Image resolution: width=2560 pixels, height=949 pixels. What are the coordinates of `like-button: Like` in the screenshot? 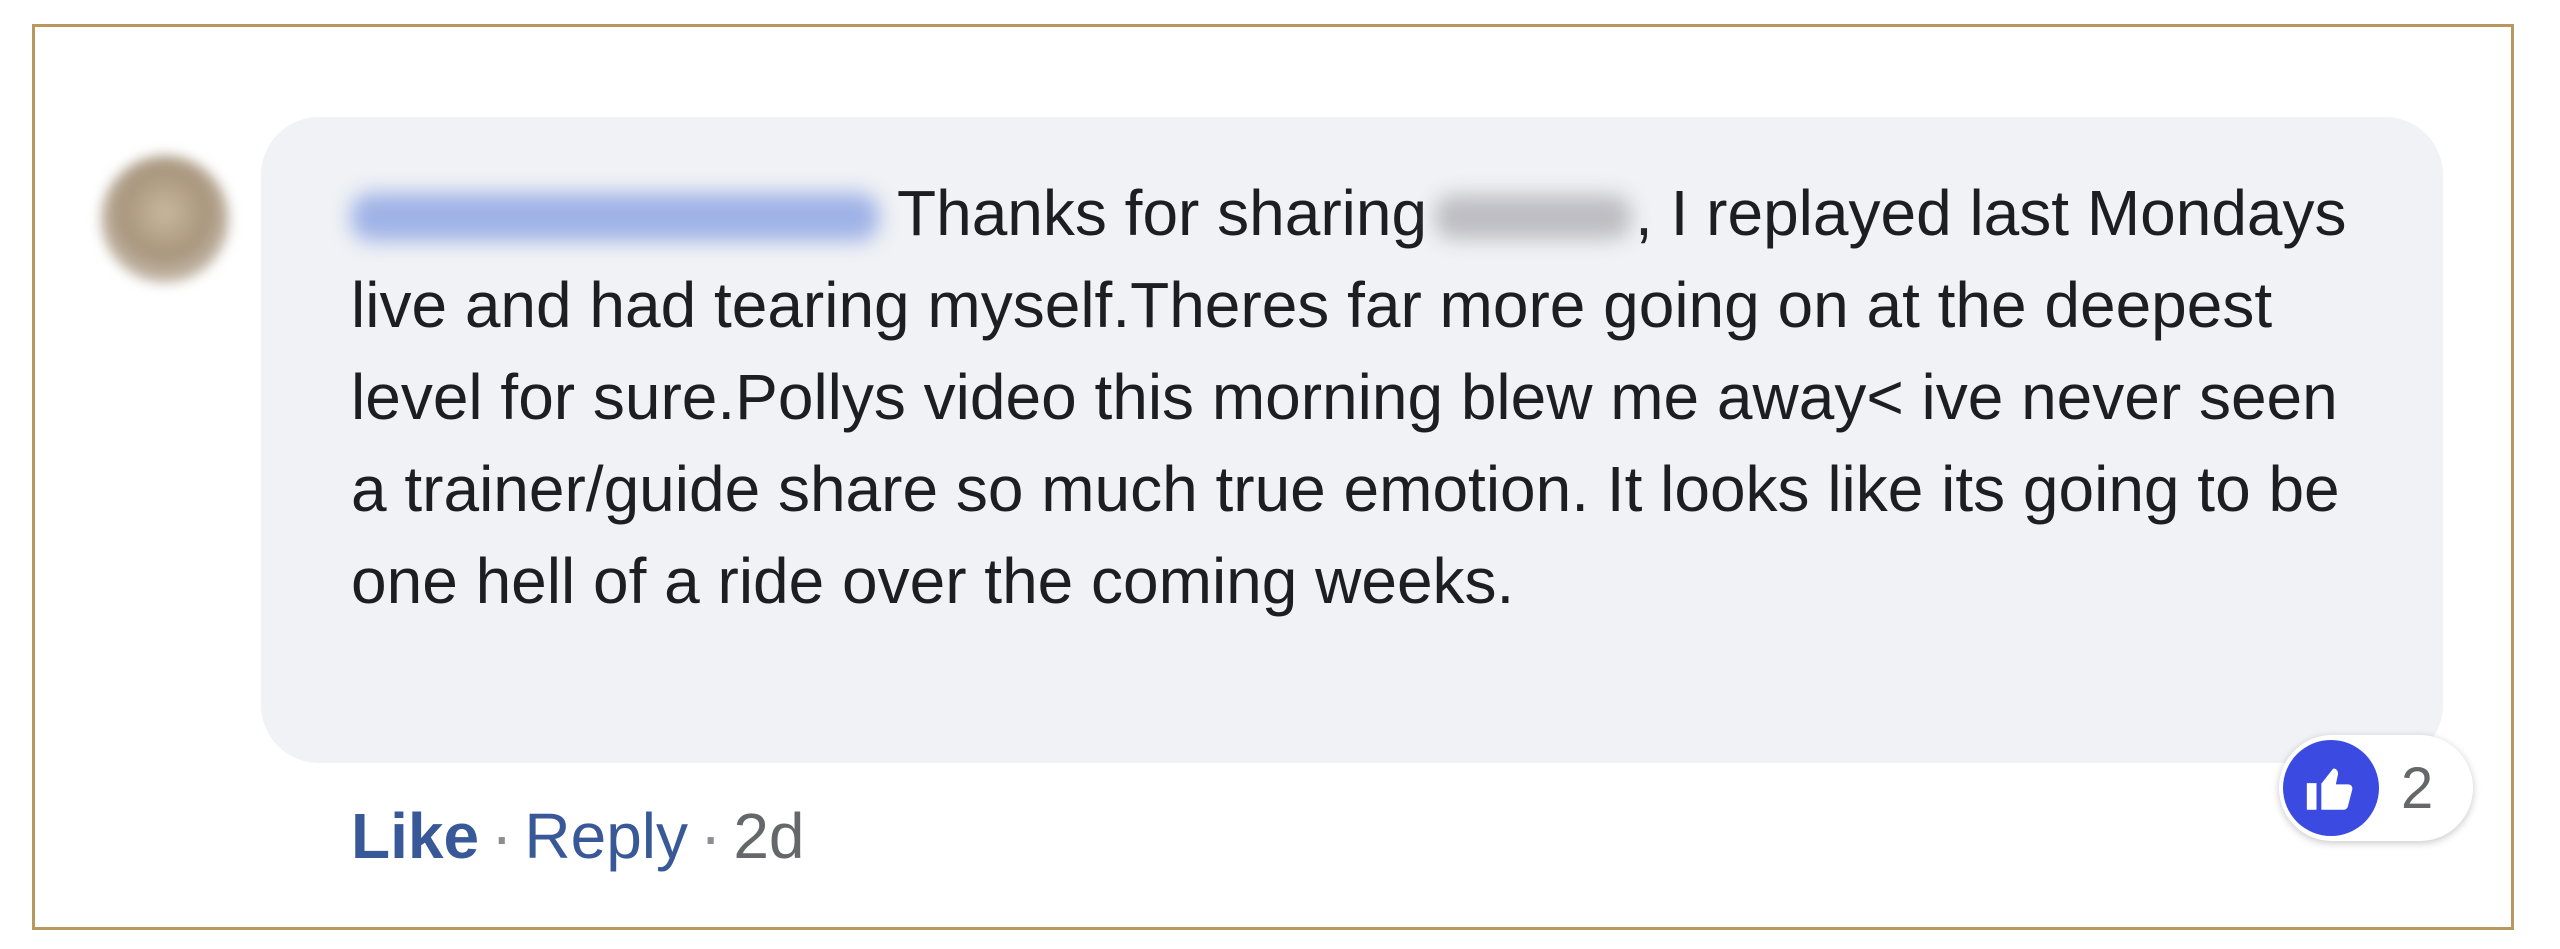 It's located at (415, 836).